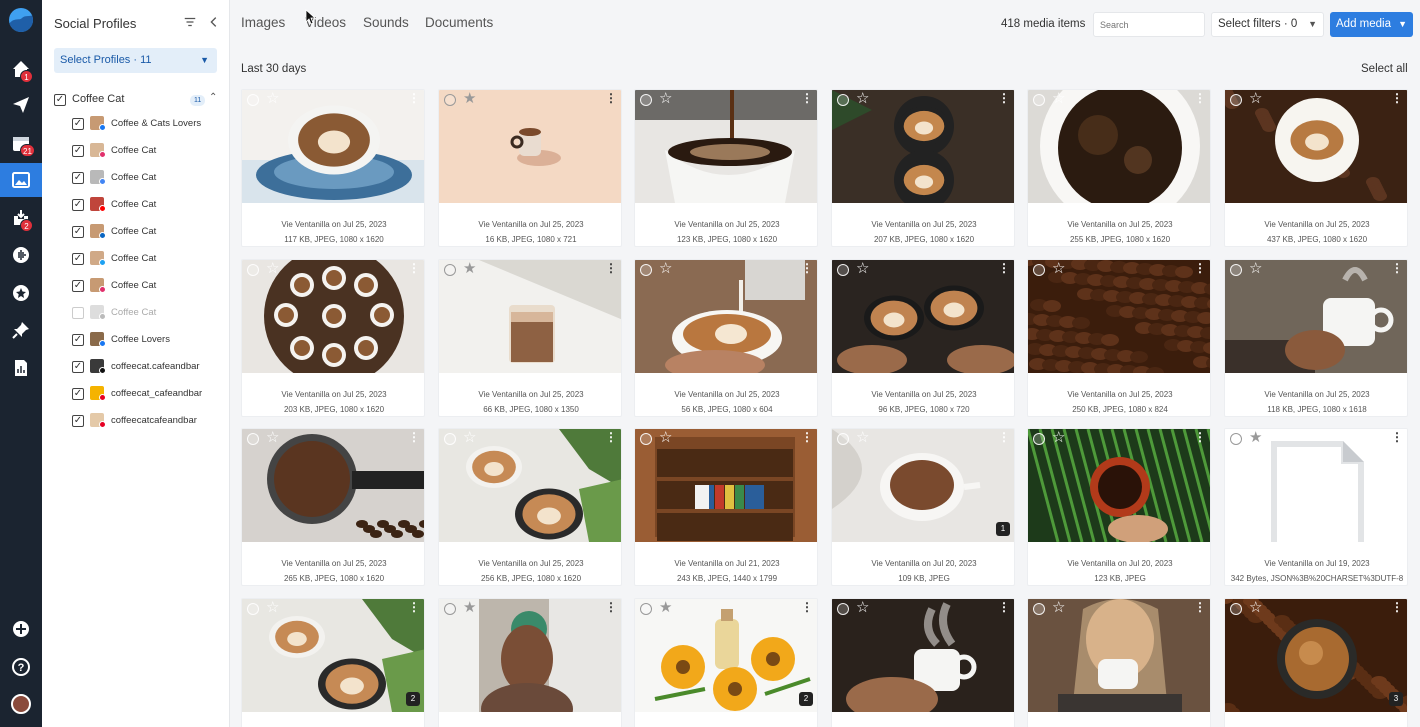 This screenshot has width=1420, height=727. I want to click on app-logo, so click(21, 20).